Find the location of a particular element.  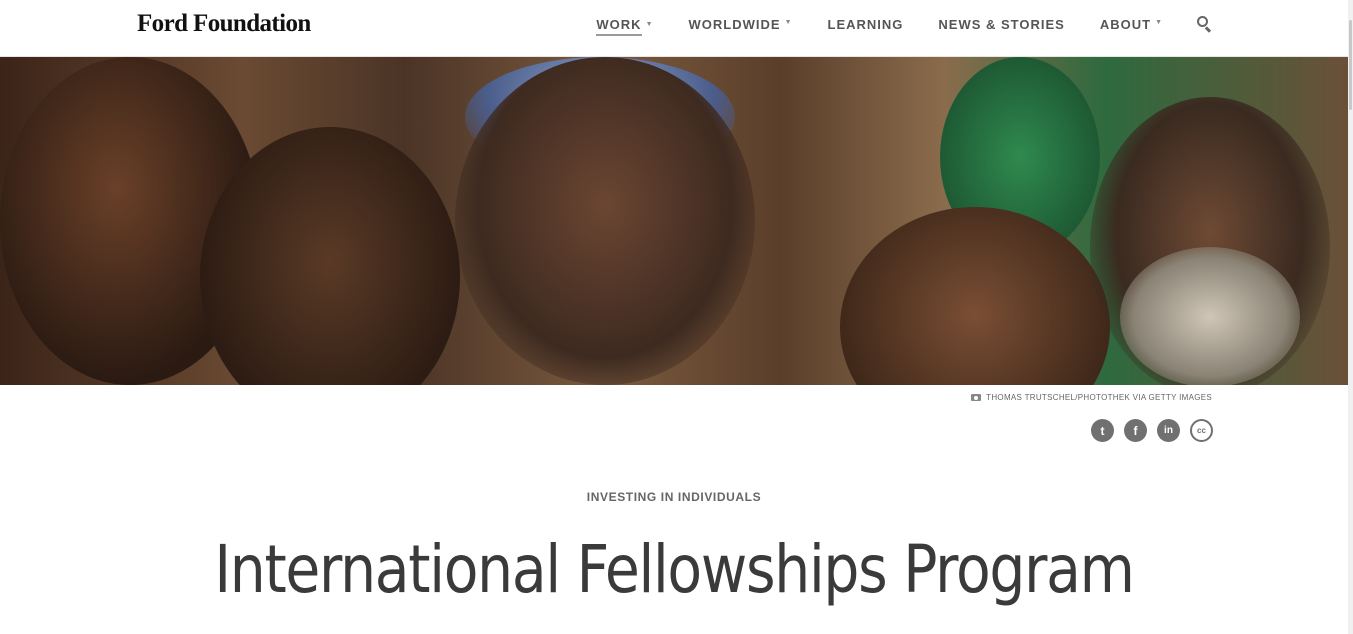

share-buttons: t f in cc is located at coordinates (1147, 430).